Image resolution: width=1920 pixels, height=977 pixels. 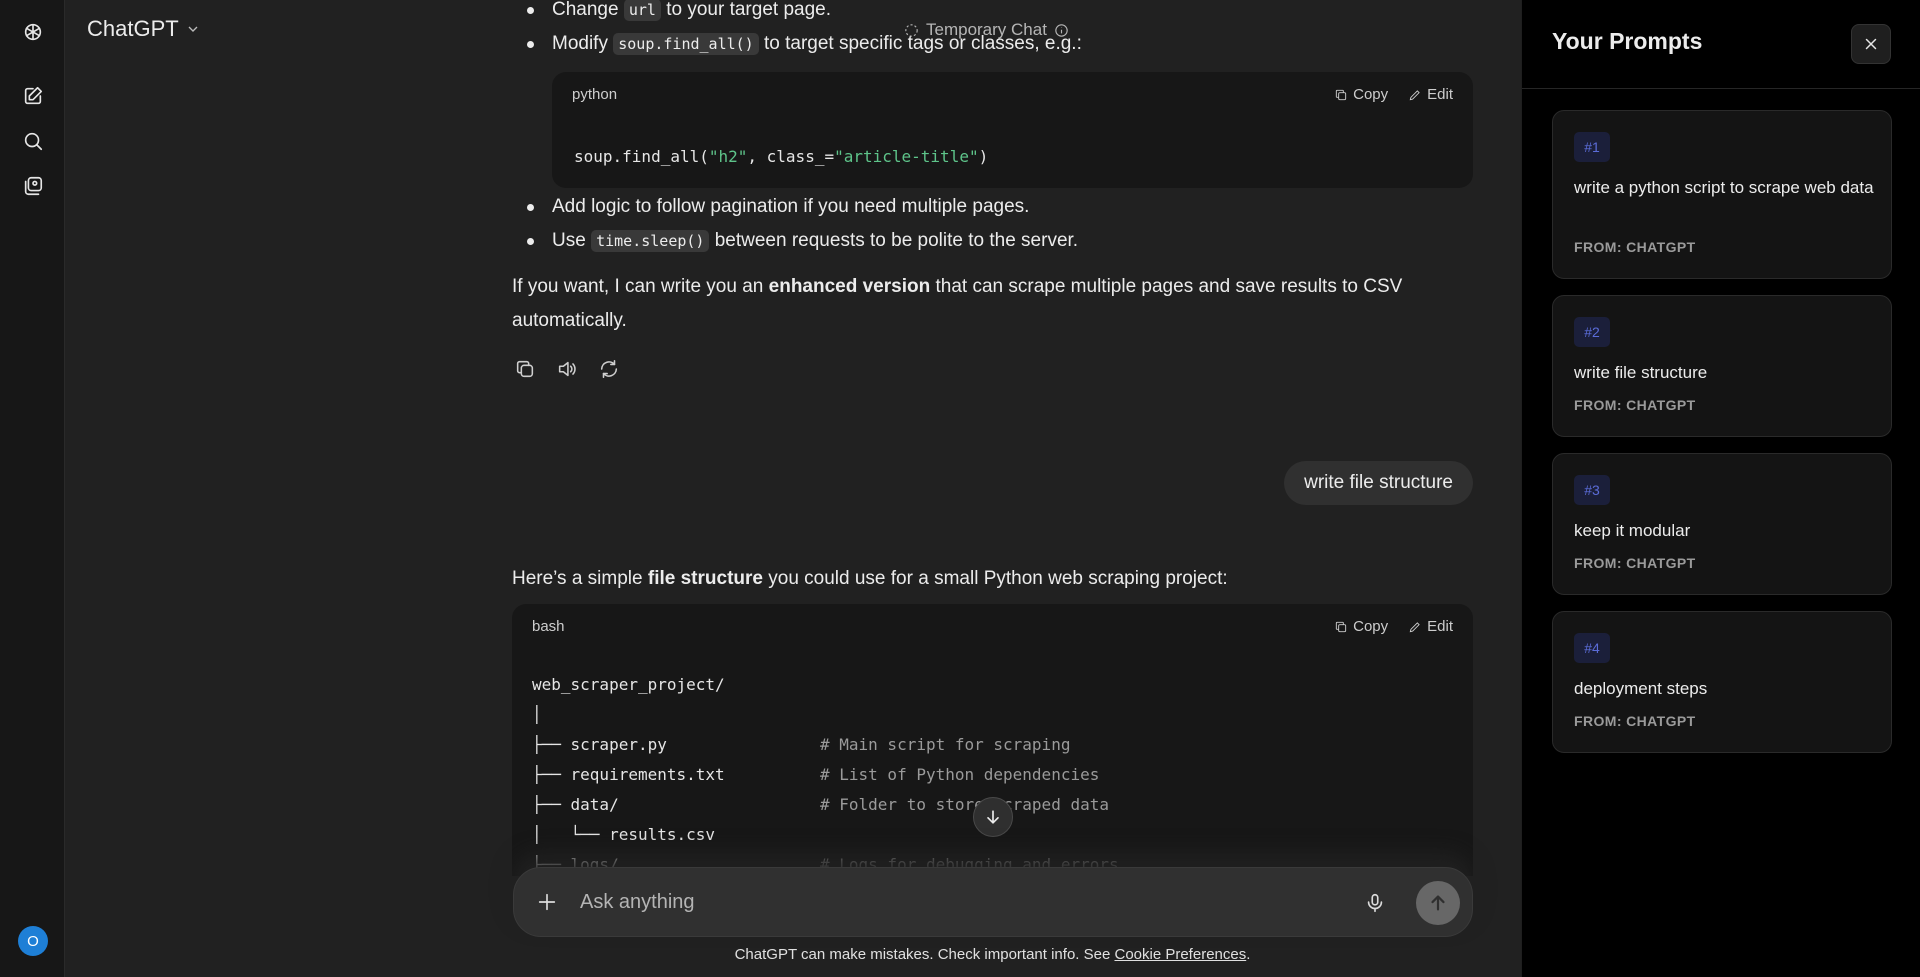 I want to click on prompt-text: keep it modular, so click(x=1632, y=530).